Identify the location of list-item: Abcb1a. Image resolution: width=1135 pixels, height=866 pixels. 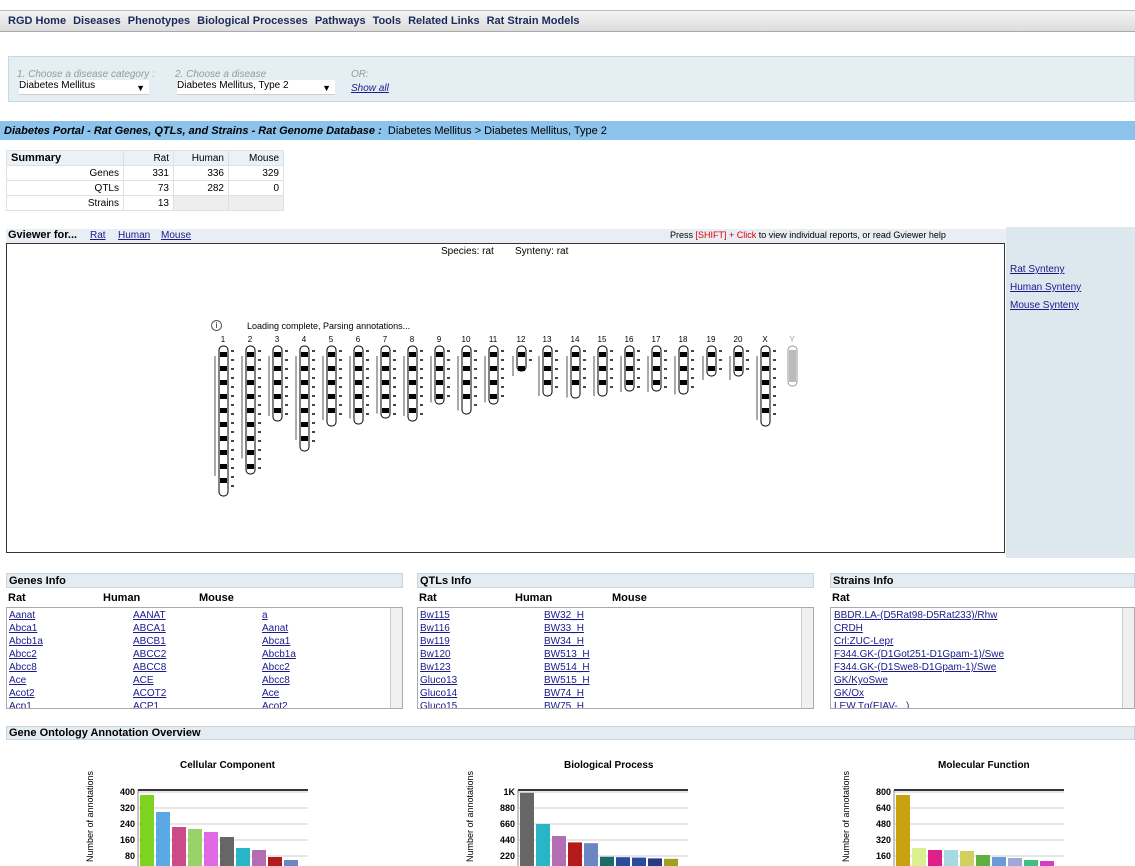
(26, 641).